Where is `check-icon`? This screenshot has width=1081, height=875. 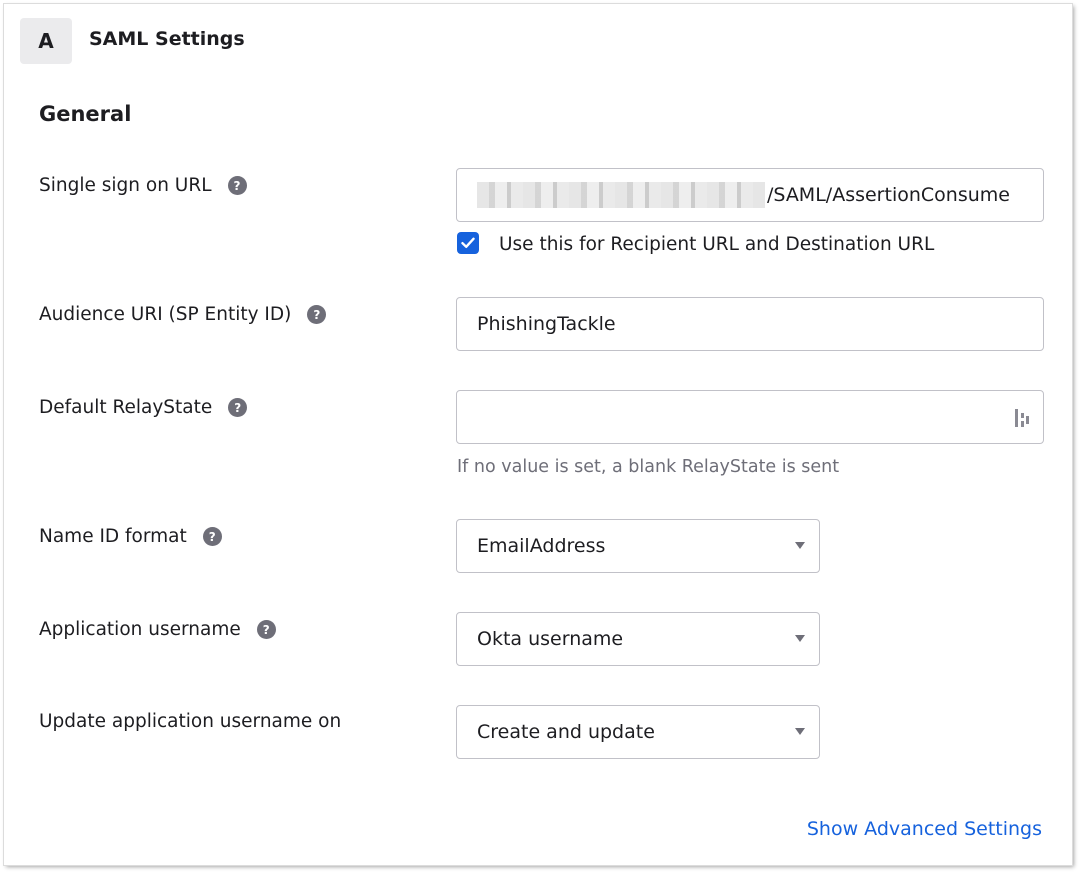 check-icon is located at coordinates (468, 242).